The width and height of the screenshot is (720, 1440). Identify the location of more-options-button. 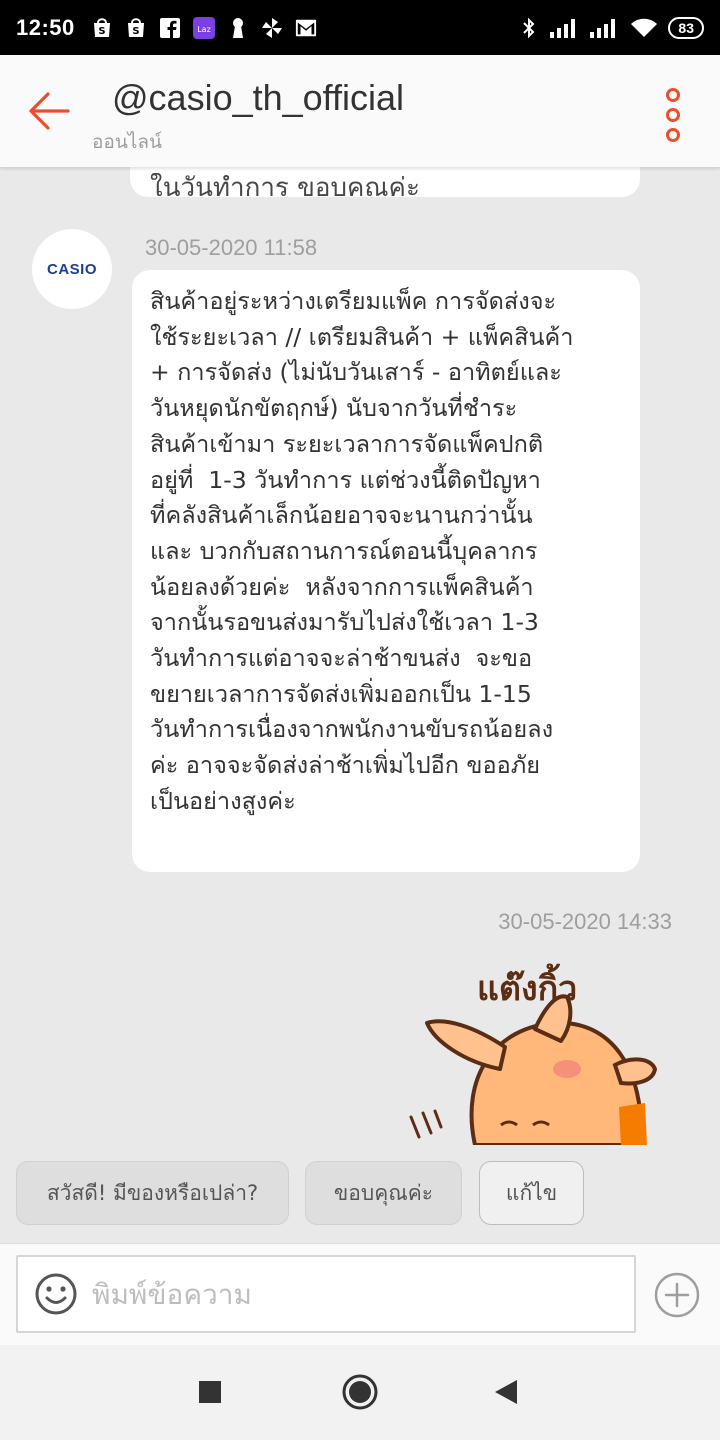
(673, 115).